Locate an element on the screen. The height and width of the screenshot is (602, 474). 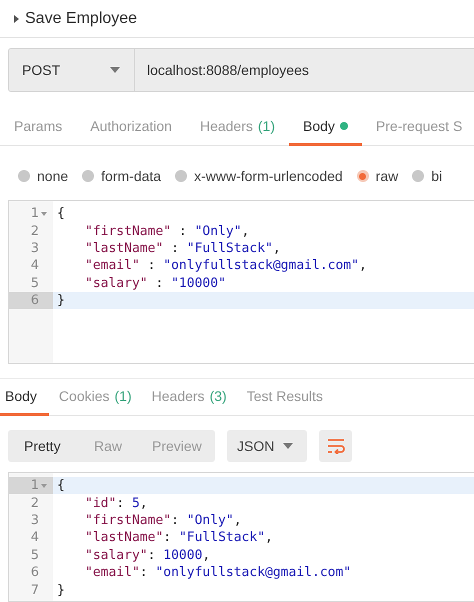
request-title: Save Employee is located at coordinates (81, 19).